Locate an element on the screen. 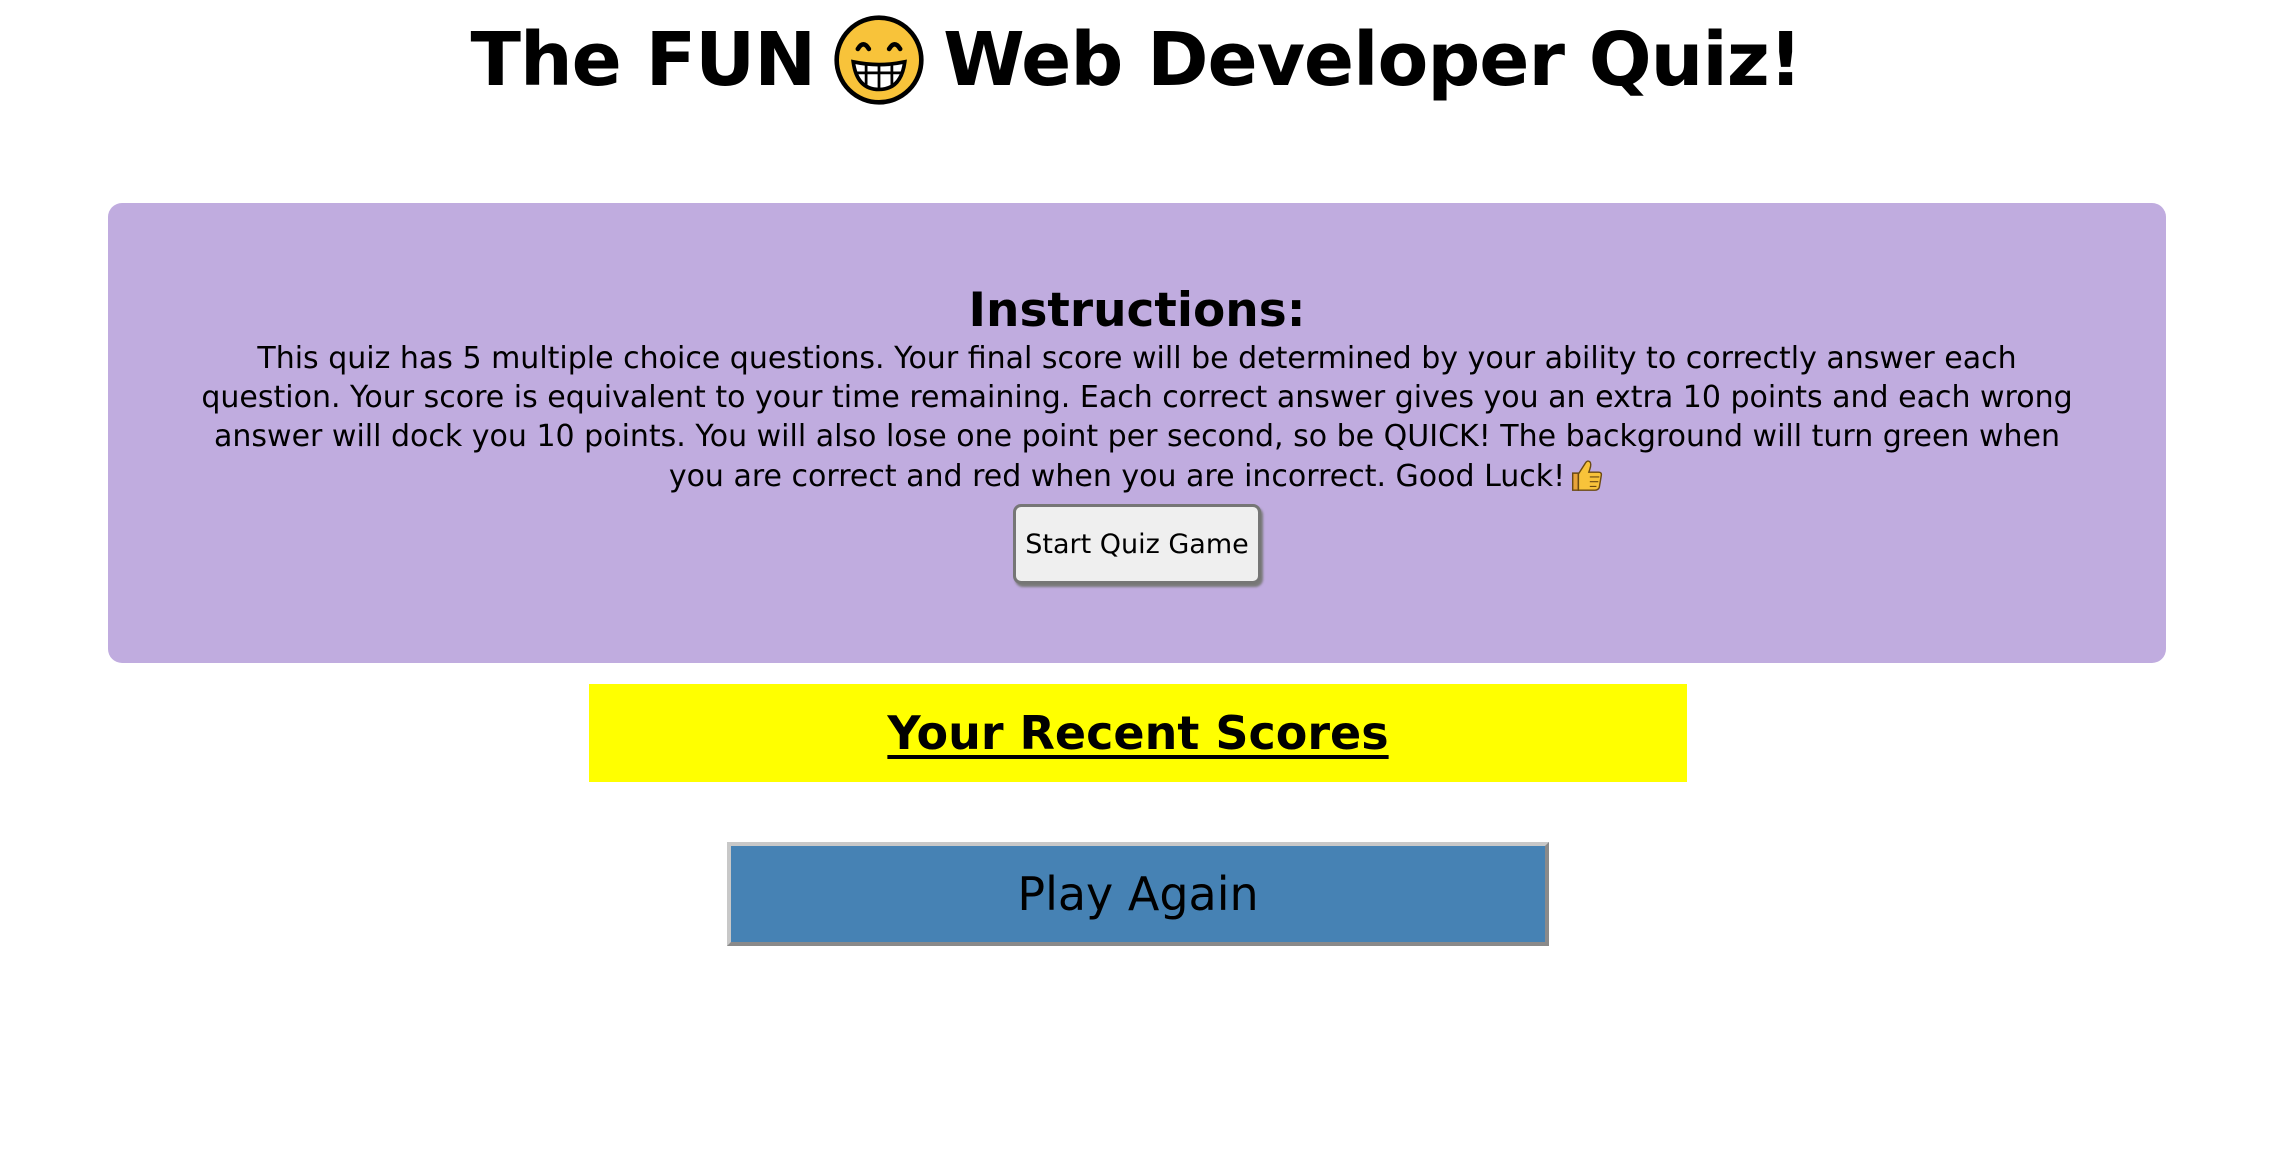 Image resolution: width=2272 pixels, height=1152 pixels. recent-scores-banner: Your Recent Scores is located at coordinates (1138, 733).